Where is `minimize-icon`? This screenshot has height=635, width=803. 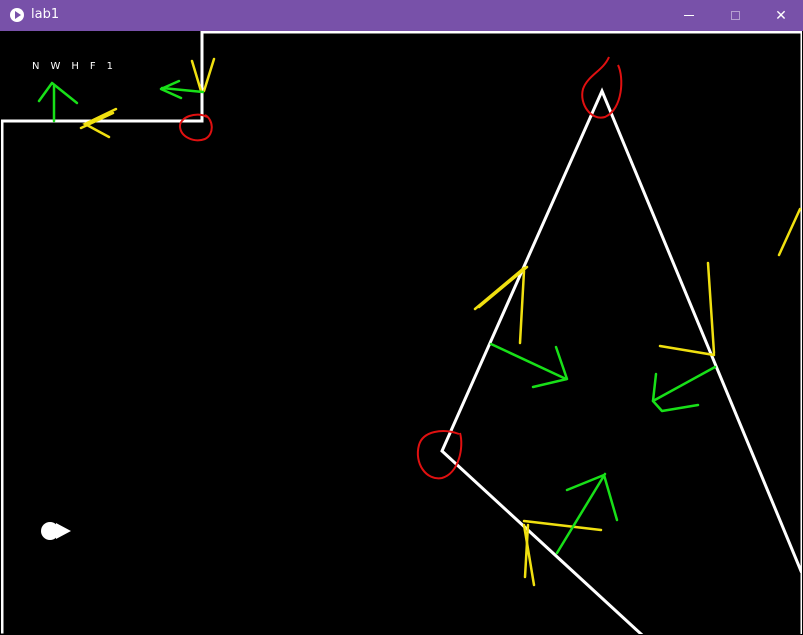
minimize-icon is located at coordinates (689, 15).